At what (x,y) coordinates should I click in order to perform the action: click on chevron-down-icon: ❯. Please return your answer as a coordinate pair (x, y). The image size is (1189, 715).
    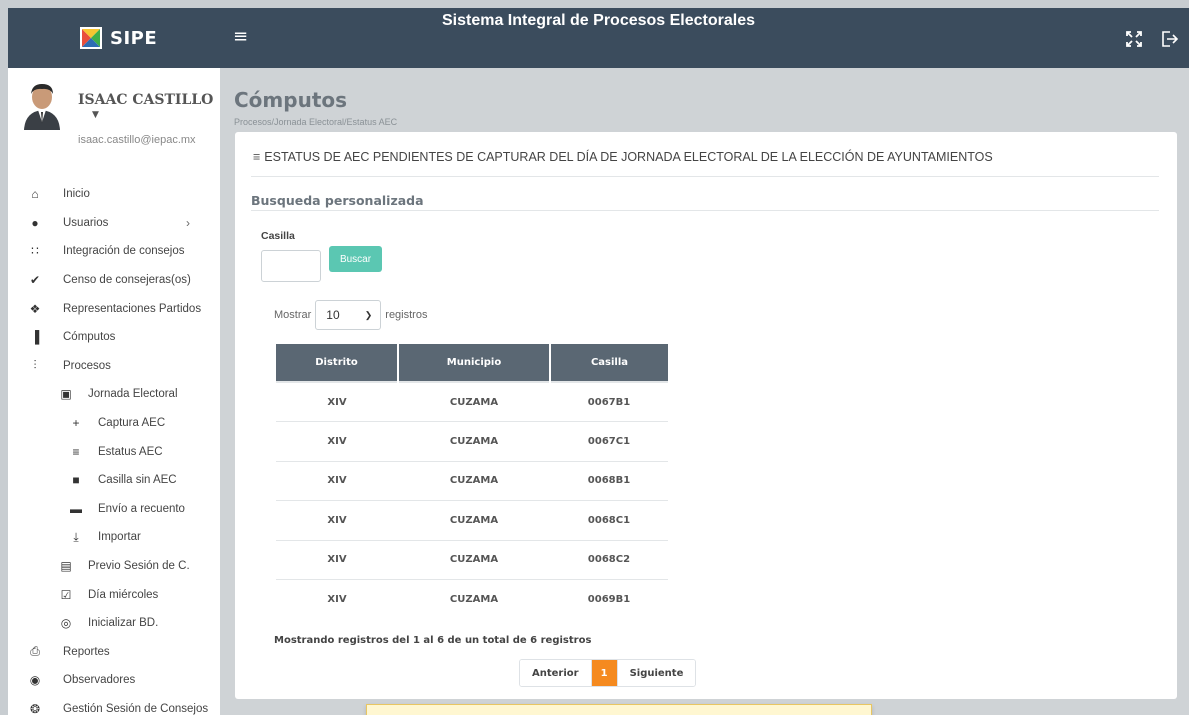
    Looking at the image, I should click on (368, 314).